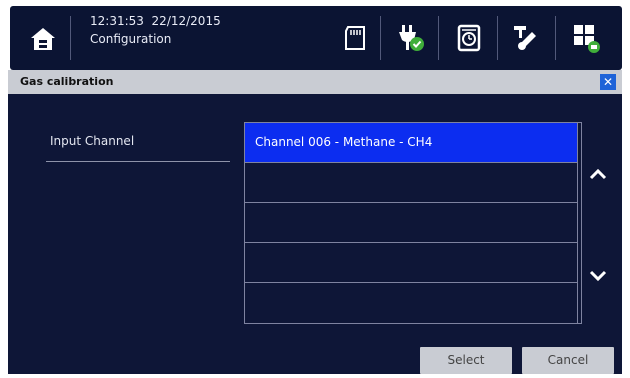 Image resolution: width=630 pixels, height=378 pixels. What do you see at coordinates (117, 21) in the screenshot?
I see `clock-time: 12:31:53` at bounding box center [117, 21].